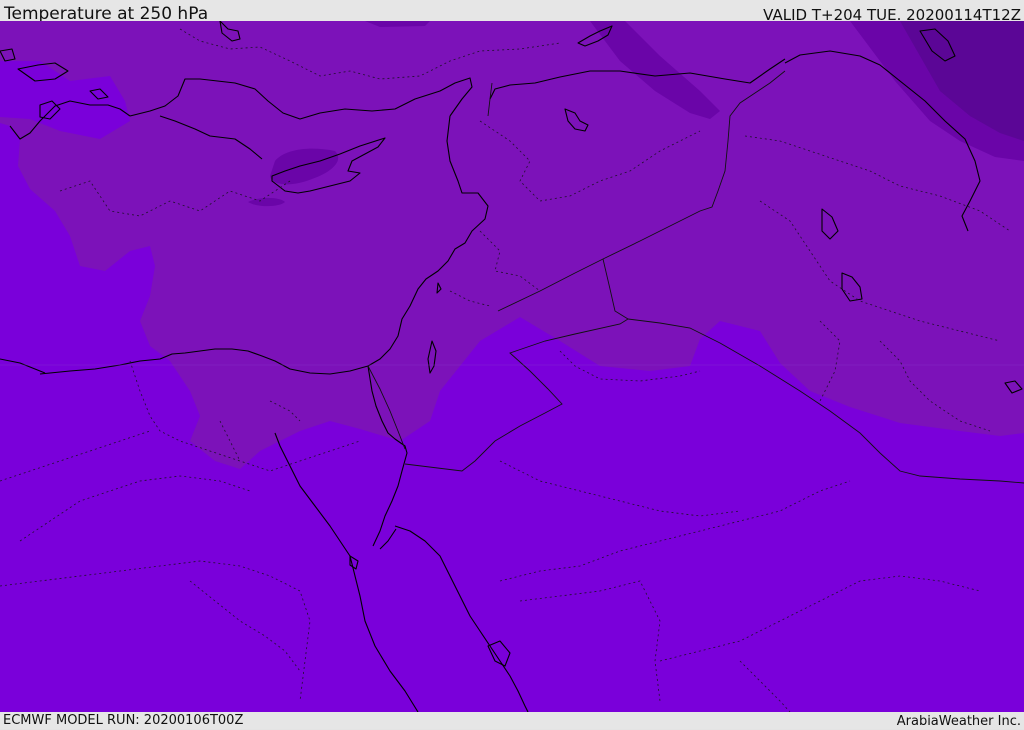 This screenshot has height=730, width=1024. Describe the element at coordinates (123, 720) in the screenshot. I see `model-run-label: ECMWF MODEL RUN: 20200106T00Z` at that location.